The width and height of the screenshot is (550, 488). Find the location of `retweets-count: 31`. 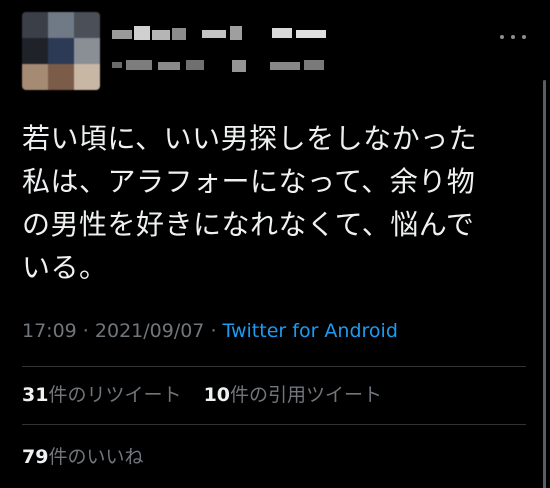

retweets-count: 31 is located at coordinates (35, 395).